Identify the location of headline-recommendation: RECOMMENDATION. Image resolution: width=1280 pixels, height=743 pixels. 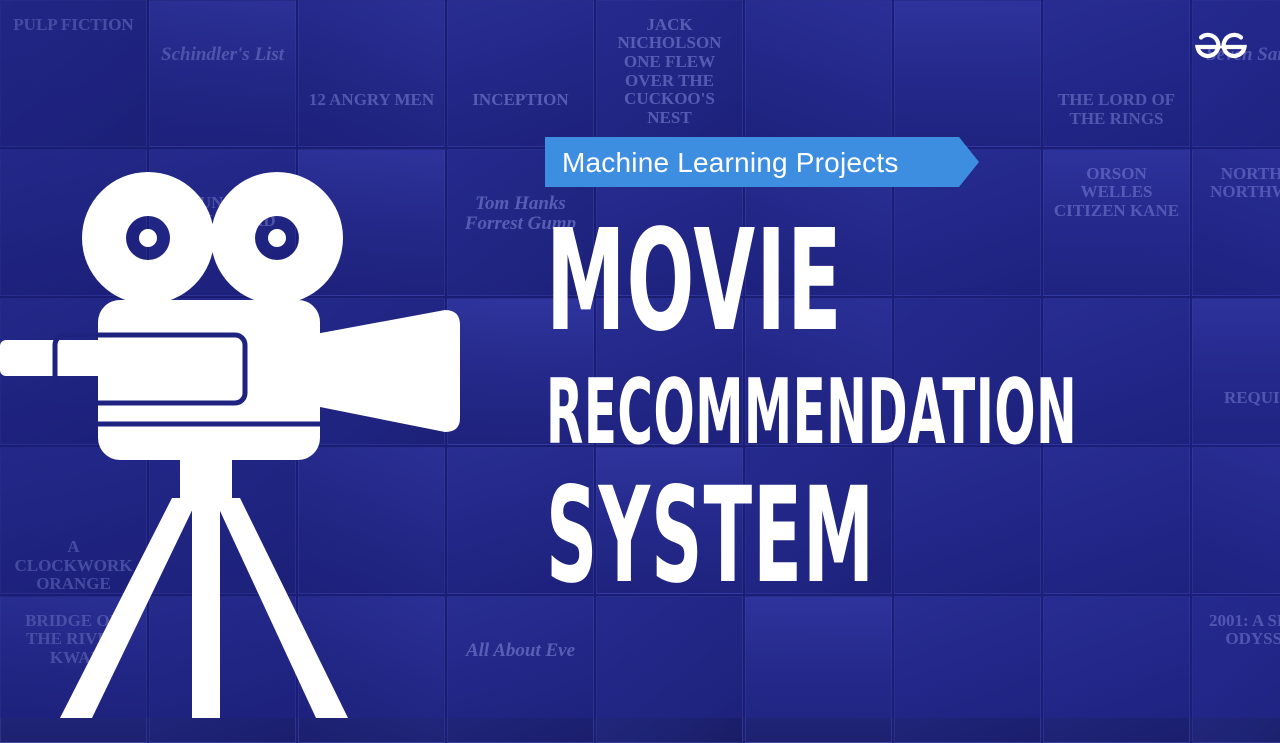
(812, 412).